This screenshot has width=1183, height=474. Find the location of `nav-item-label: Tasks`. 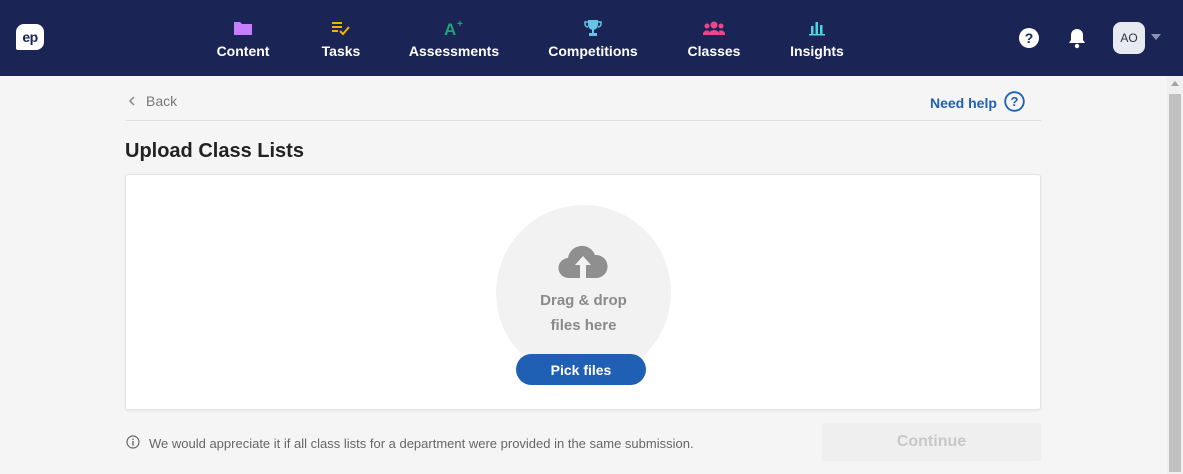

nav-item-label: Tasks is located at coordinates (341, 51).